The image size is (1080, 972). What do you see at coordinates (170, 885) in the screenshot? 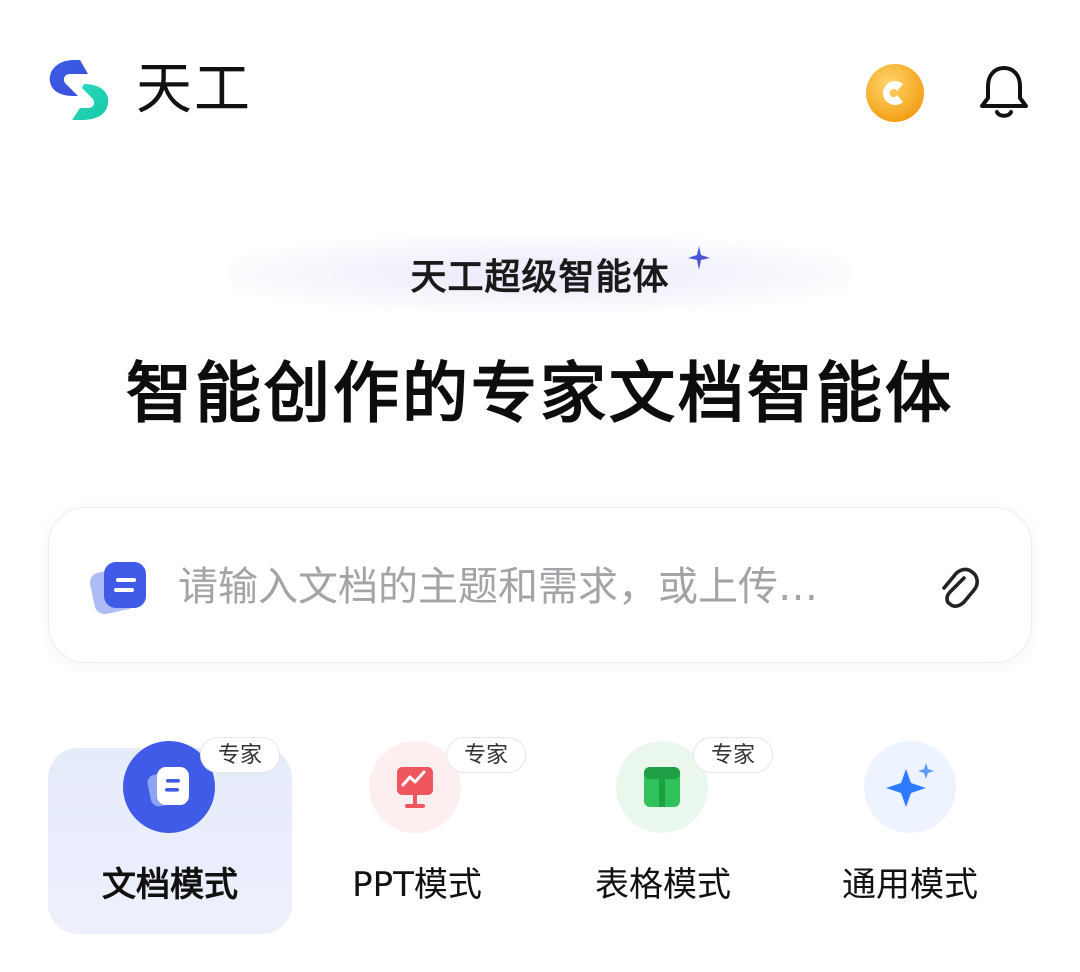
I see `mode-document-label: 文档模式` at bounding box center [170, 885].